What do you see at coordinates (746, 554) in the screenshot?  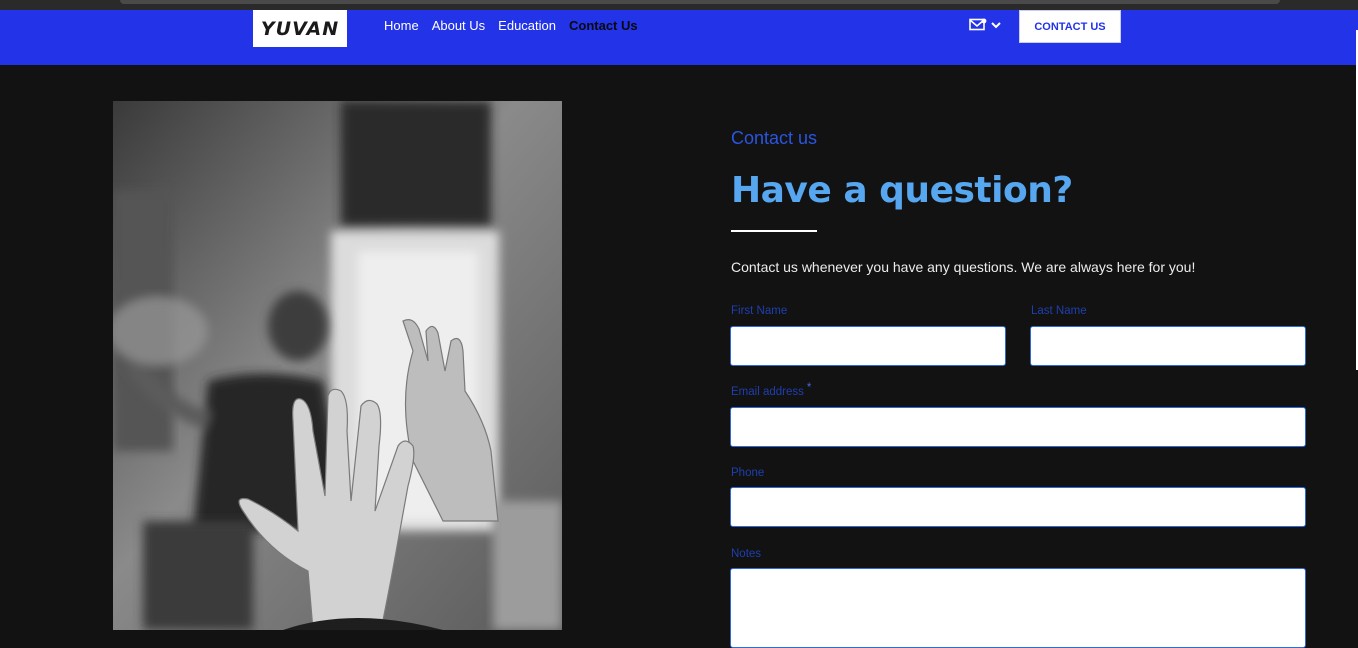 I see `notes-label: Notes` at bounding box center [746, 554].